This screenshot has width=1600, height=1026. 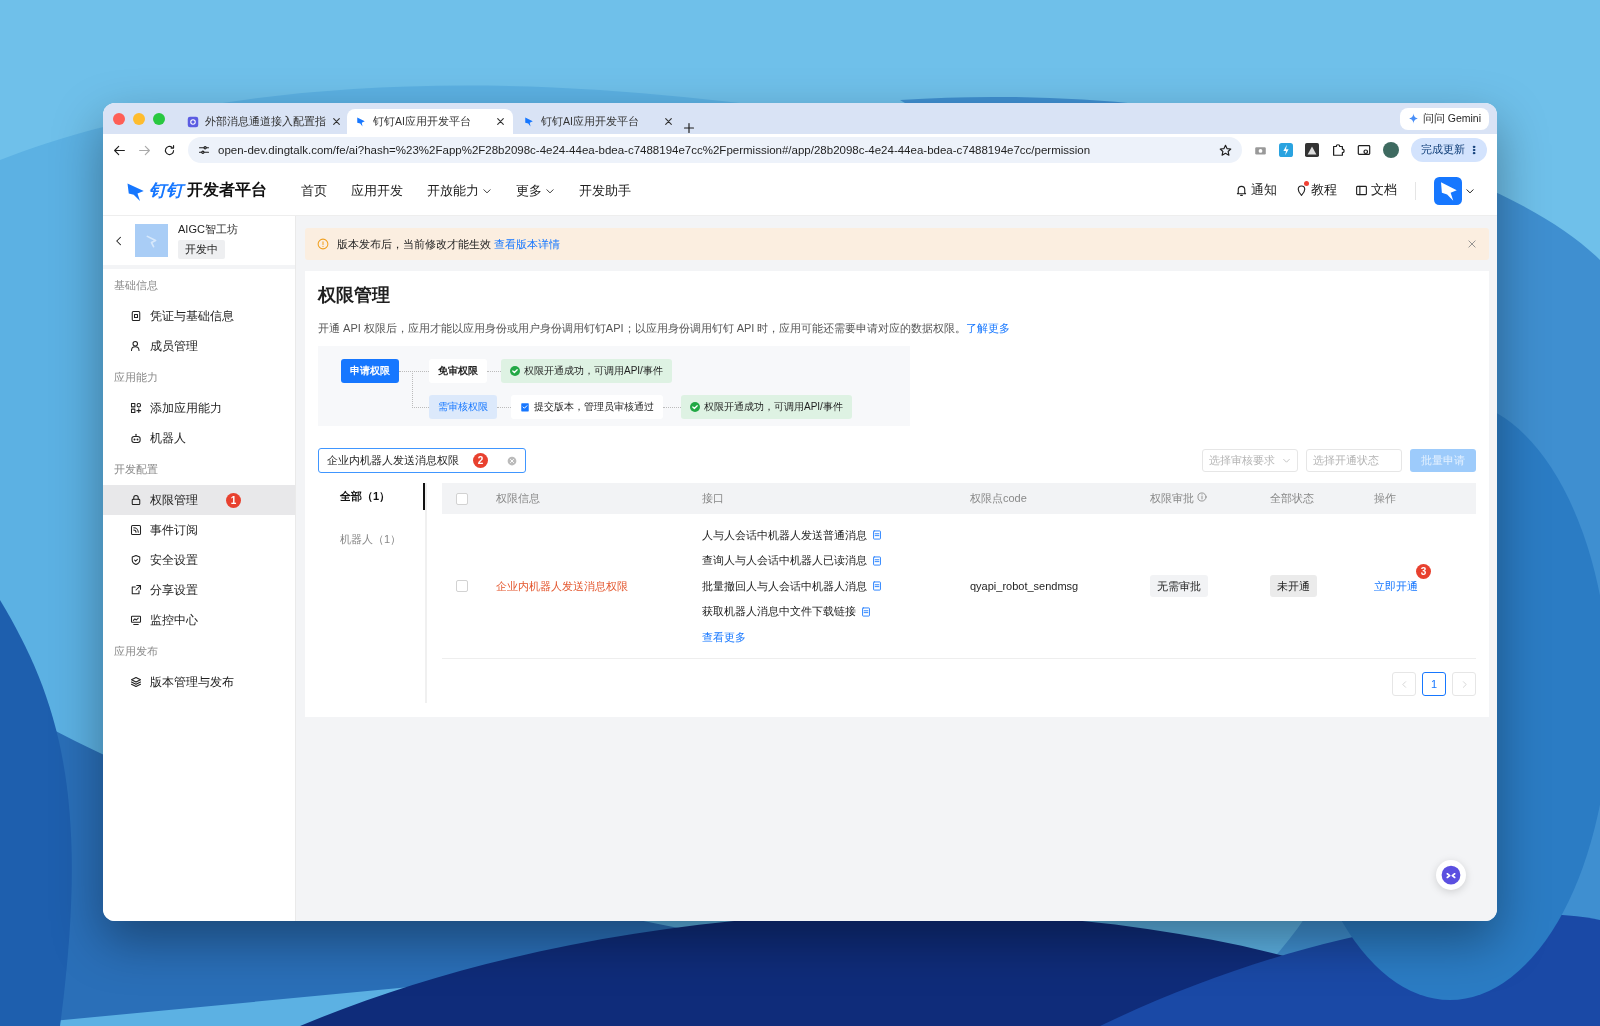 I want to click on nav-link: 首页, so click(x=314, y=190).